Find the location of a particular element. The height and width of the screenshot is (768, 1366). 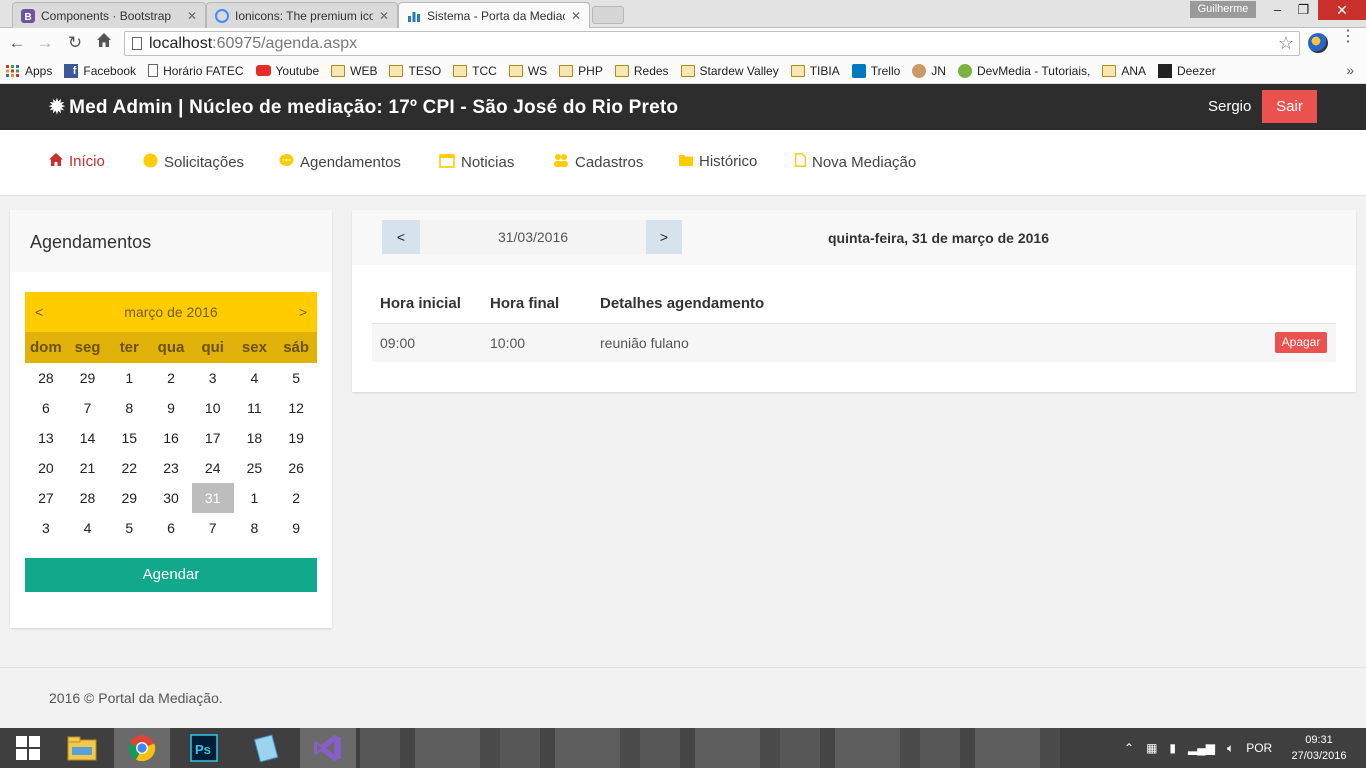

bookmark-php: PHP is located at coordinates (581, 71).